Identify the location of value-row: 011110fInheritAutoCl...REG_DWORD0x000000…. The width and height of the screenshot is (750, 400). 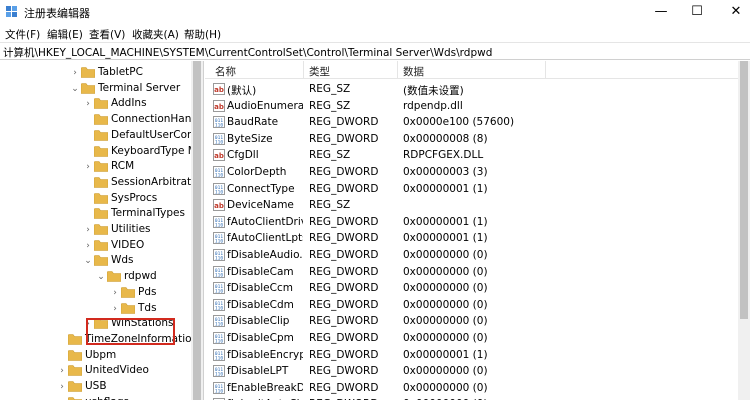
(471, 398).